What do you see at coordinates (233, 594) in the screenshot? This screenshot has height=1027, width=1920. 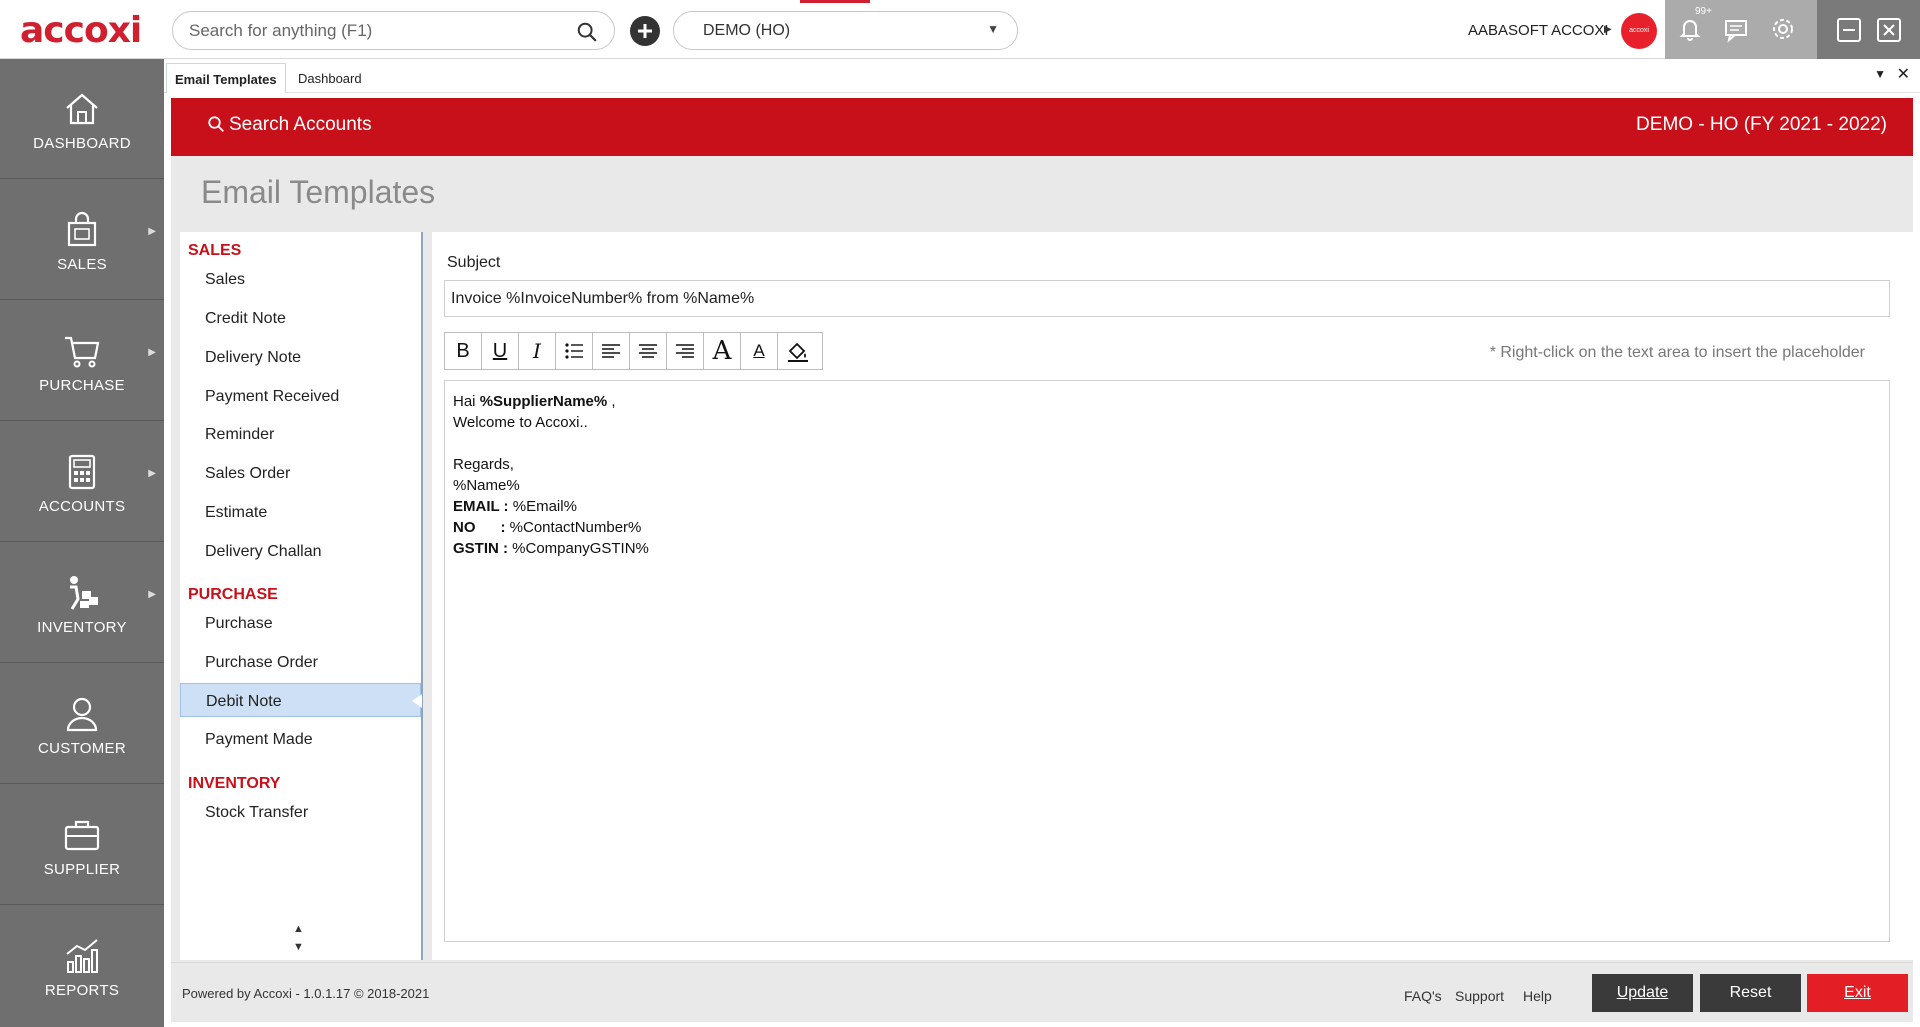 I see `group-heading-purchase: PURCHASE` at bounding box center [233, 594].